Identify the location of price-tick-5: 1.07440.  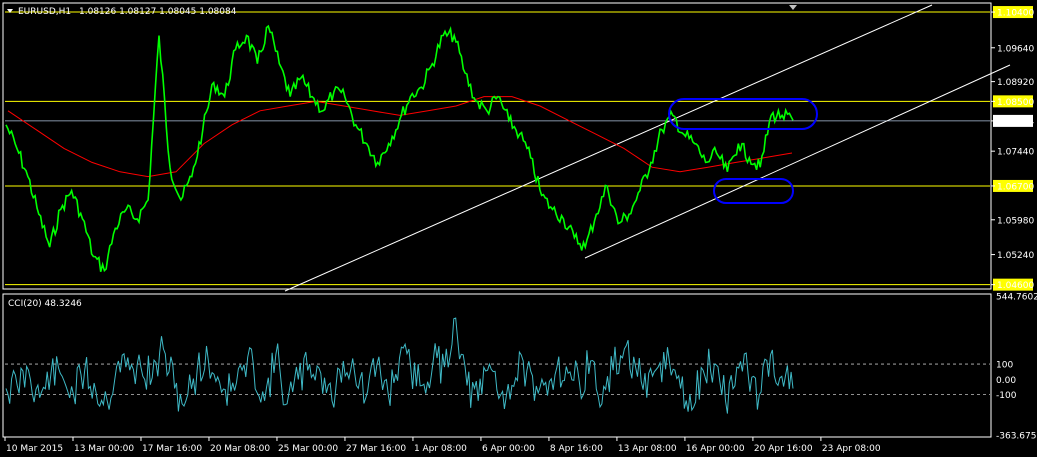
(1012, 153).